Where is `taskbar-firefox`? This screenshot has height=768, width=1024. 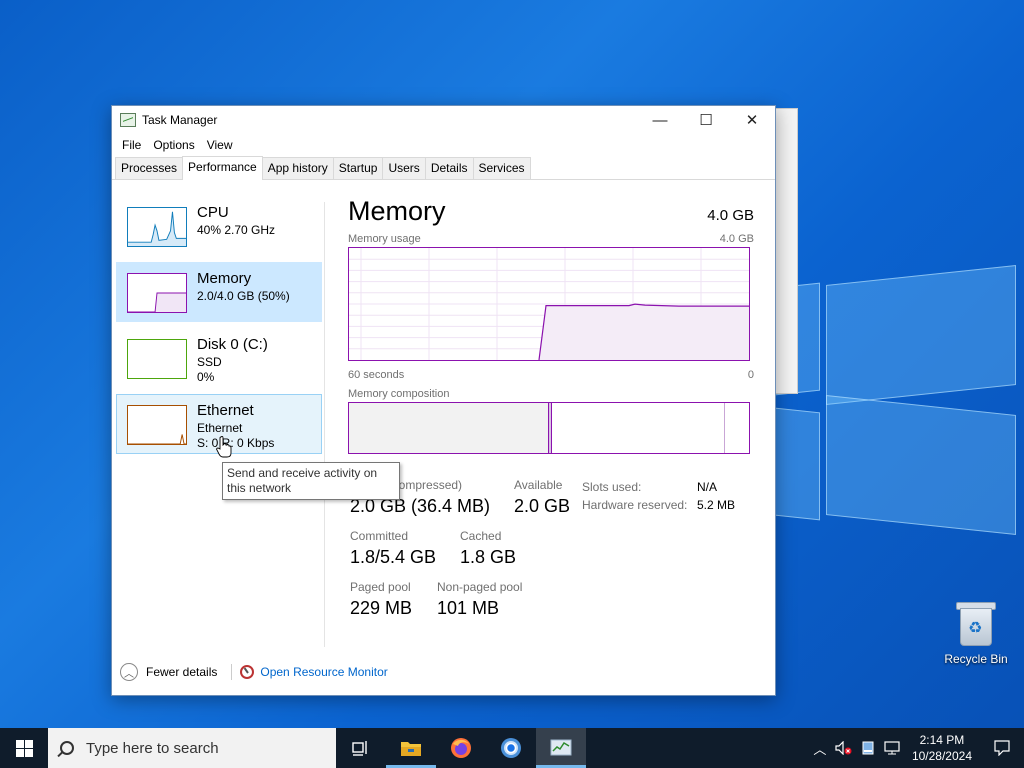
taskbar-firefox is located at coordinates (461, 748).